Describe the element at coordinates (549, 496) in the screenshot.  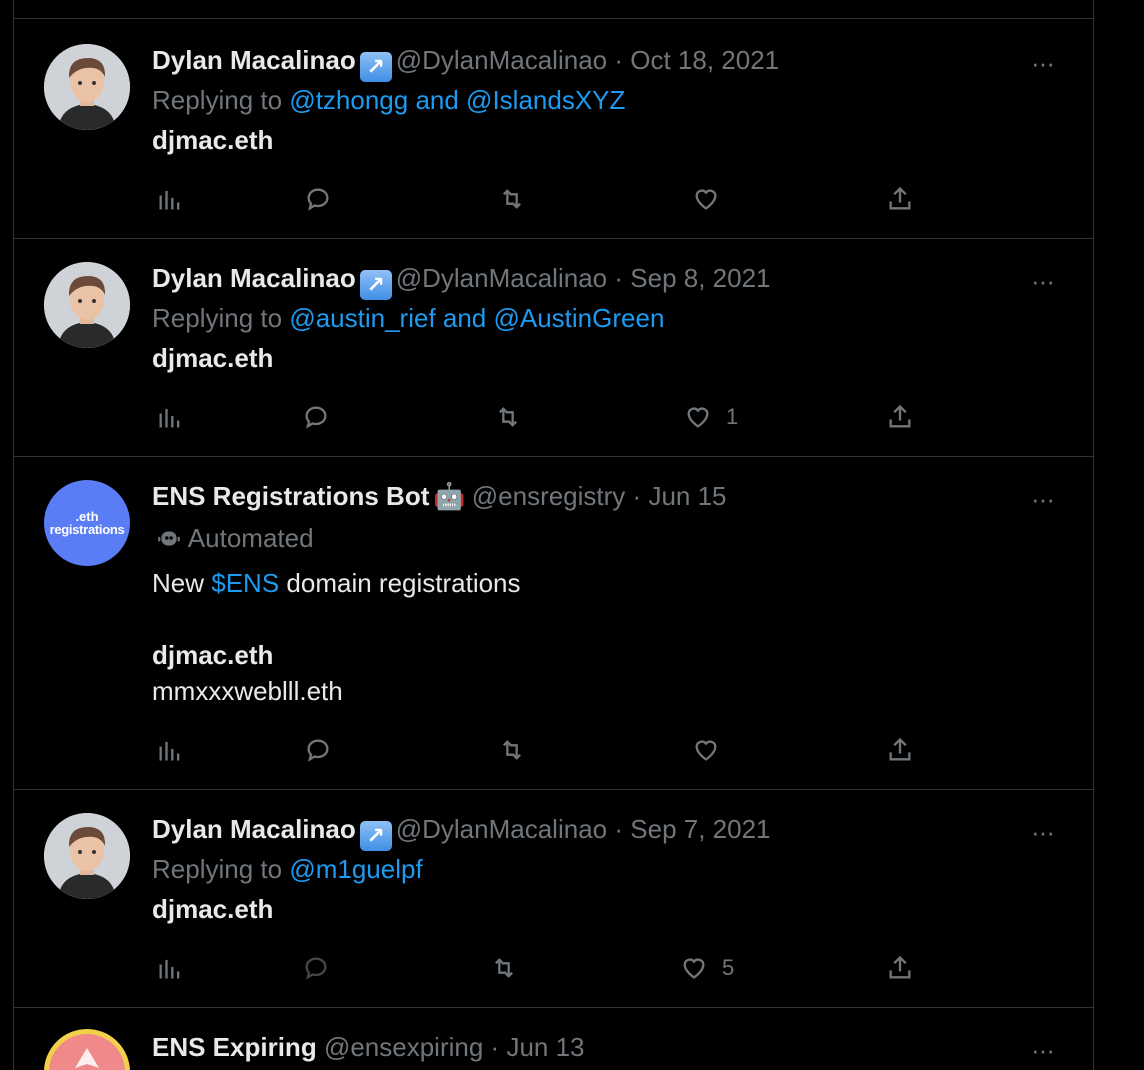
I see `handle: @ensregistry` at that location.